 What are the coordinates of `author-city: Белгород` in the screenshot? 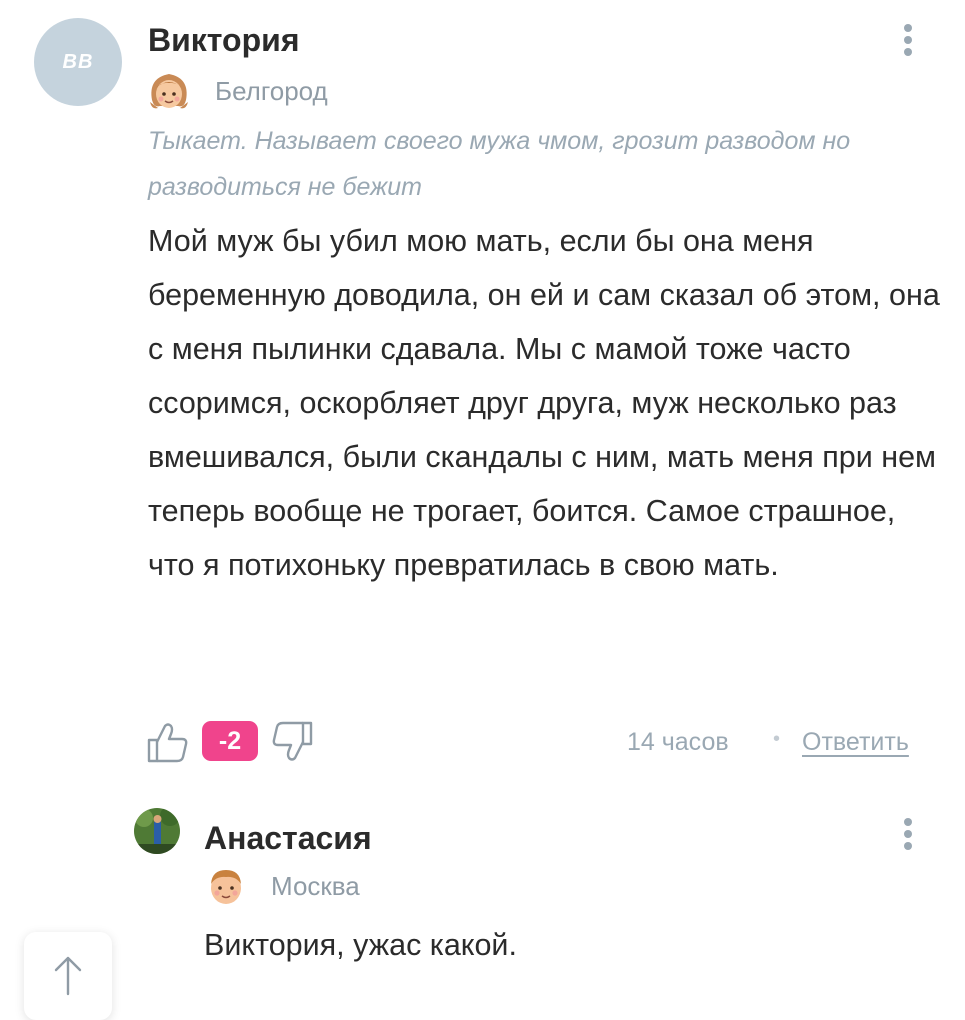 It's located at (271, 91).